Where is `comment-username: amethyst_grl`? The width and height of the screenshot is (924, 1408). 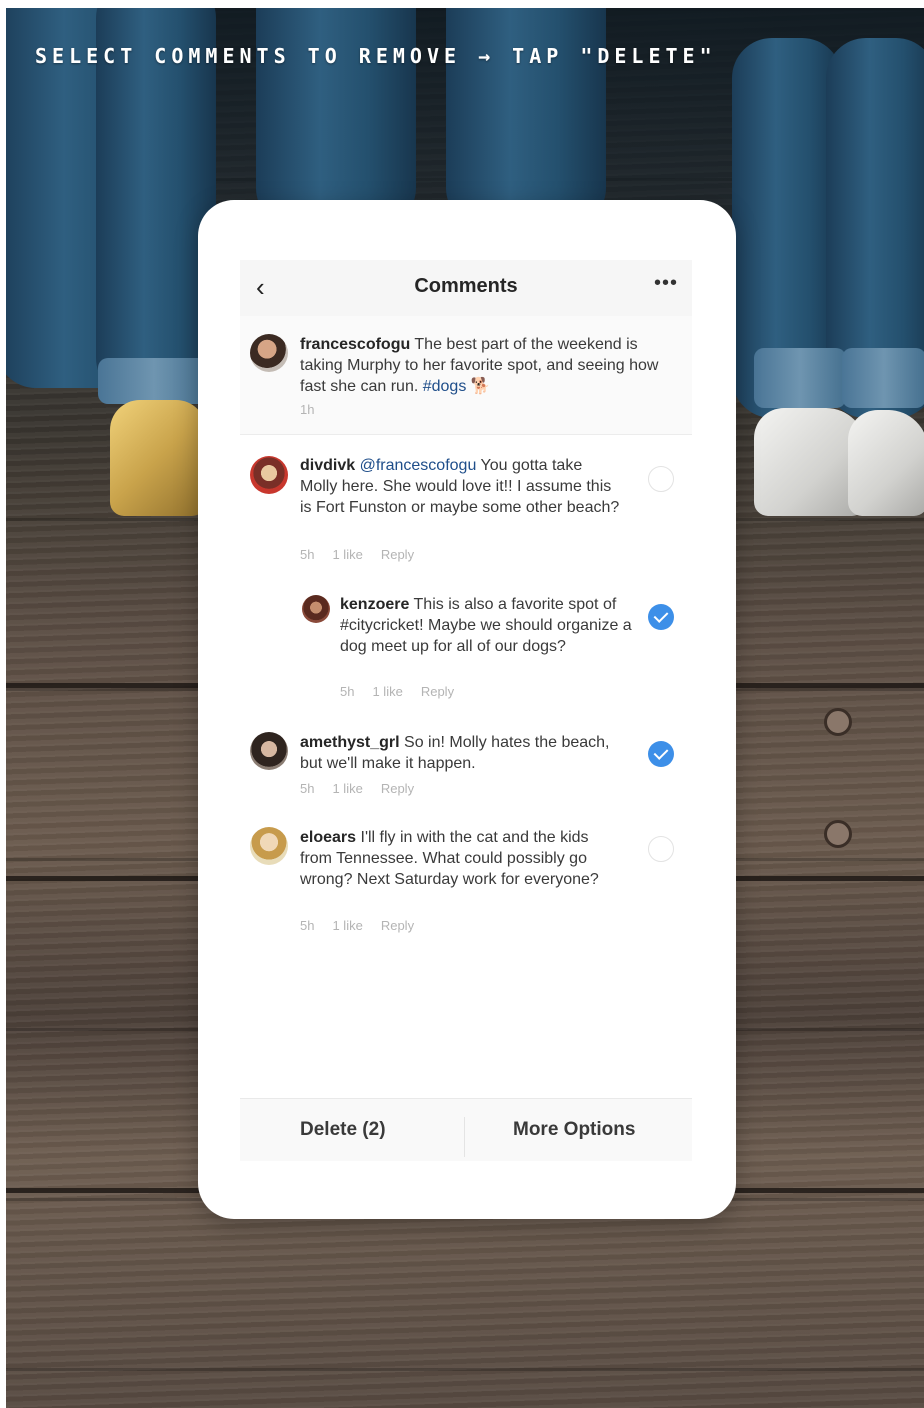
comment-username: amethyst_grl is located at coordinates (350, 742).